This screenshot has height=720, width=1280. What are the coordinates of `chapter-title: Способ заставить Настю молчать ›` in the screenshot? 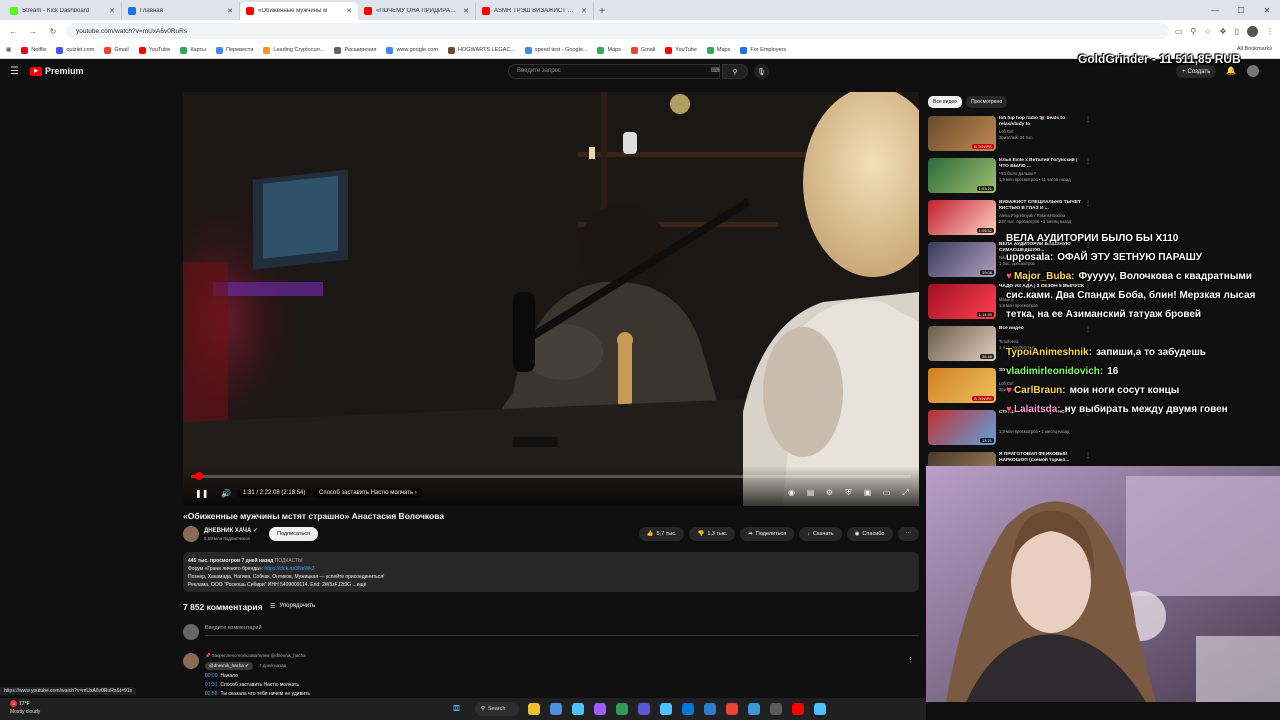 It's located at (368, 493).